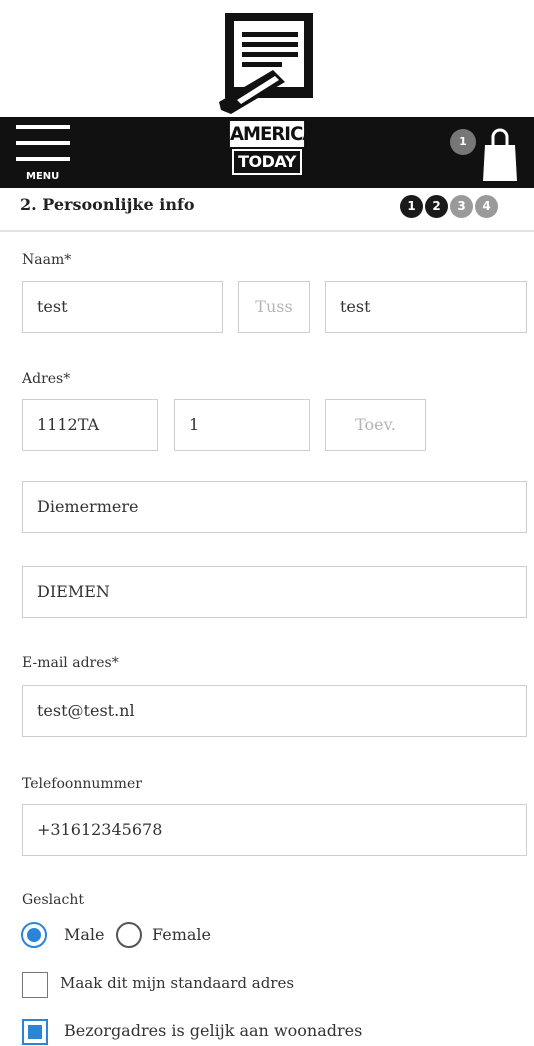  What do you see at coordinates (500, 154) in the screenshot?
I see `shopping-bag-icon` at bounding box center [500, 154].